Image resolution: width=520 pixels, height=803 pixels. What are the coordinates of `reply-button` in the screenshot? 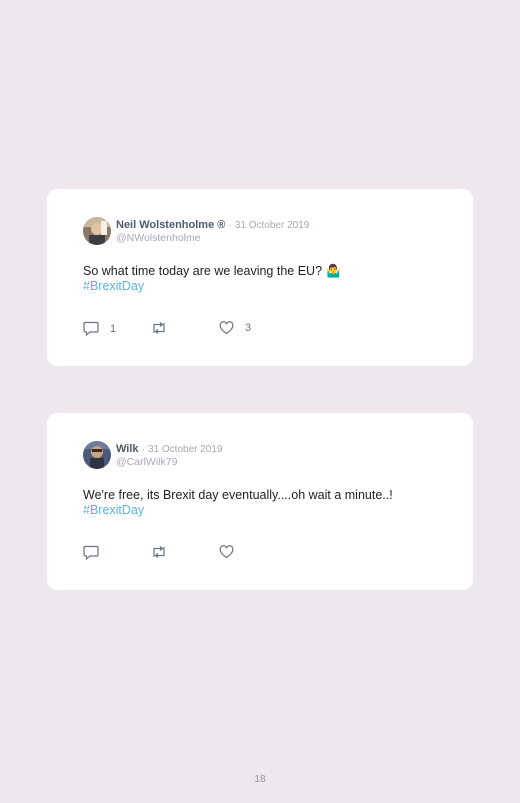 It's located at (96, 552).